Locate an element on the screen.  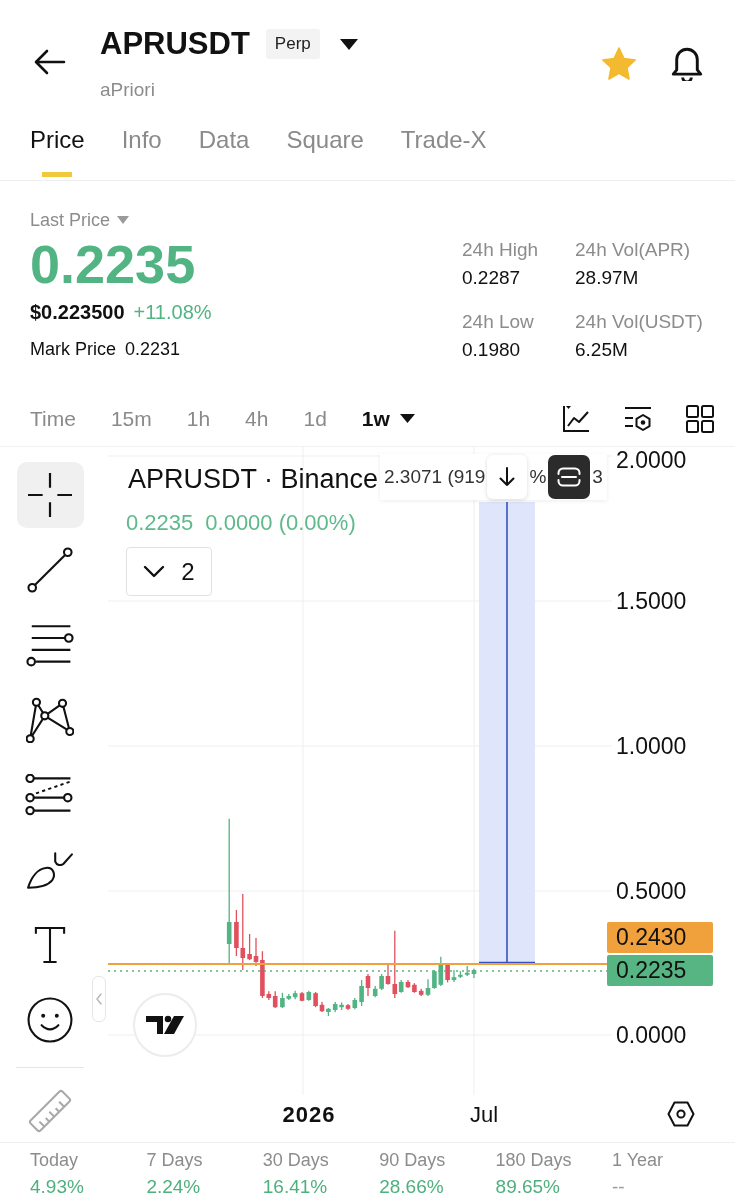
legend-change: 0.0000 (0.00%) is located at coordinates (280, 523).